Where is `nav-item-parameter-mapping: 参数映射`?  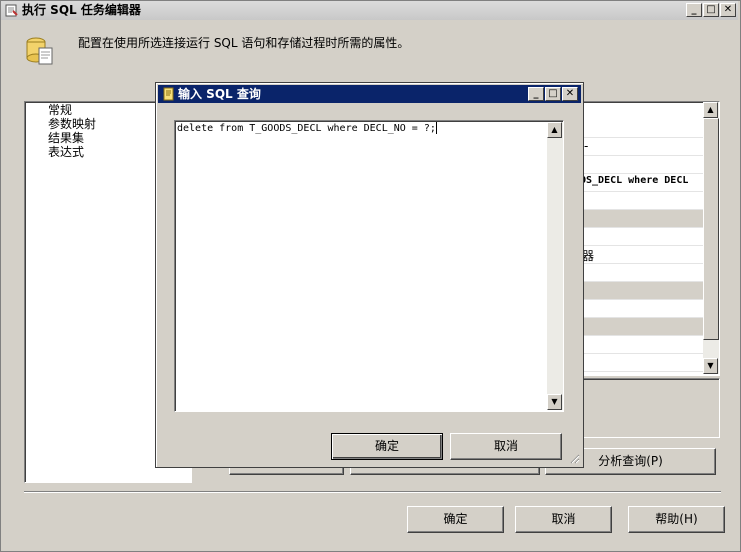 nav-item-parameter-mapping: 参数映射 is located at coordinates (72, 124).